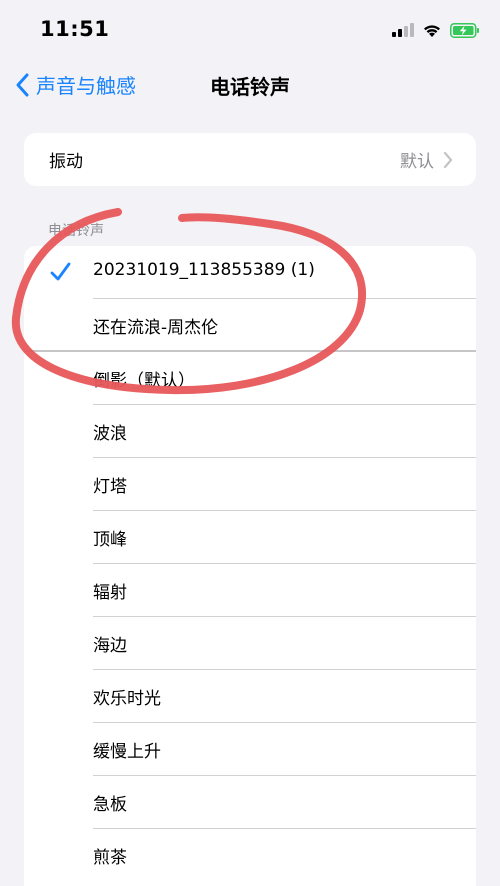  Describe the element at coordinates (464, 30) in the screenshot. I see `battery-charging-icon` at that location.